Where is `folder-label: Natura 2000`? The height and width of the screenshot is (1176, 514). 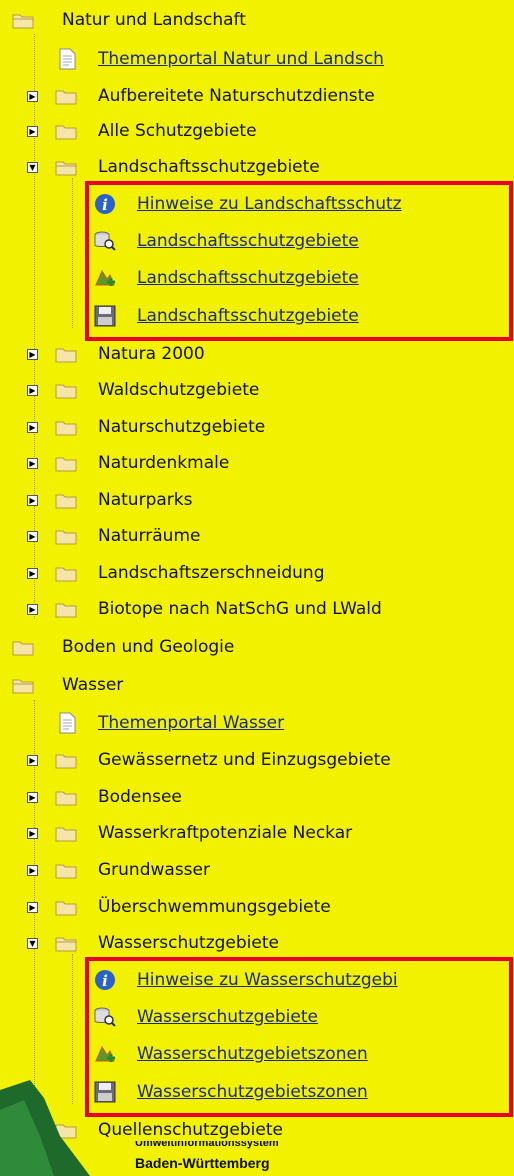 folder-label: Natura 2000 is located at coordinates (151, 354).